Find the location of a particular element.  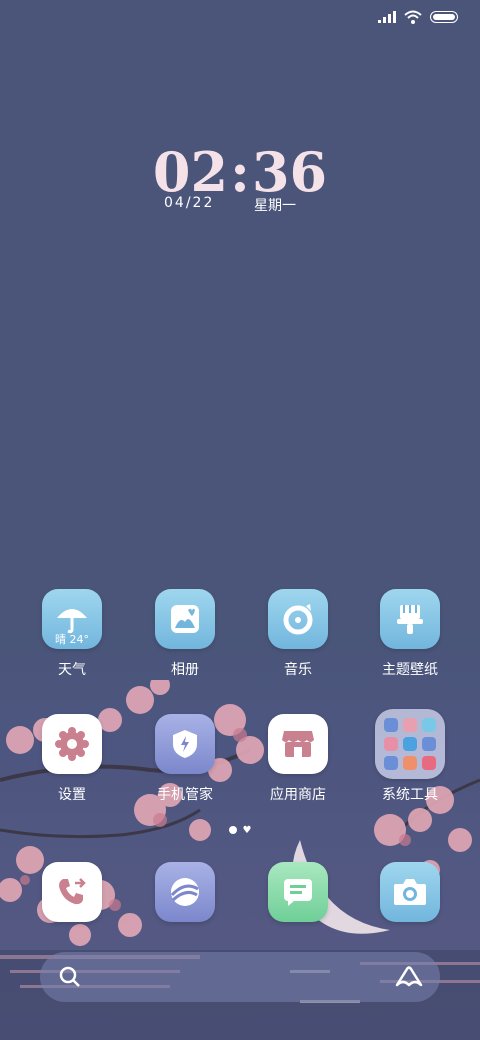

app-label: 相册 is located at coordinates (185, 670).